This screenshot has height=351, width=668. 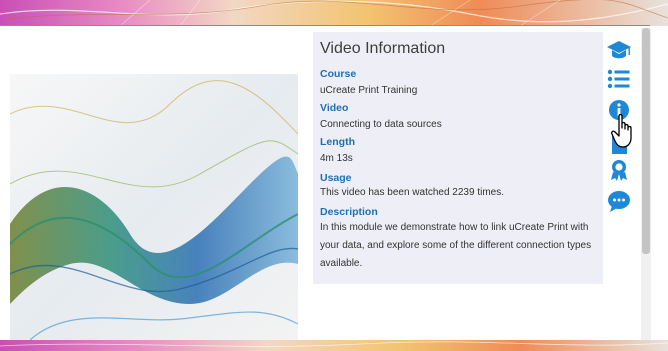 I want to click on usage-label: Usage, so click(x=336, y=178).